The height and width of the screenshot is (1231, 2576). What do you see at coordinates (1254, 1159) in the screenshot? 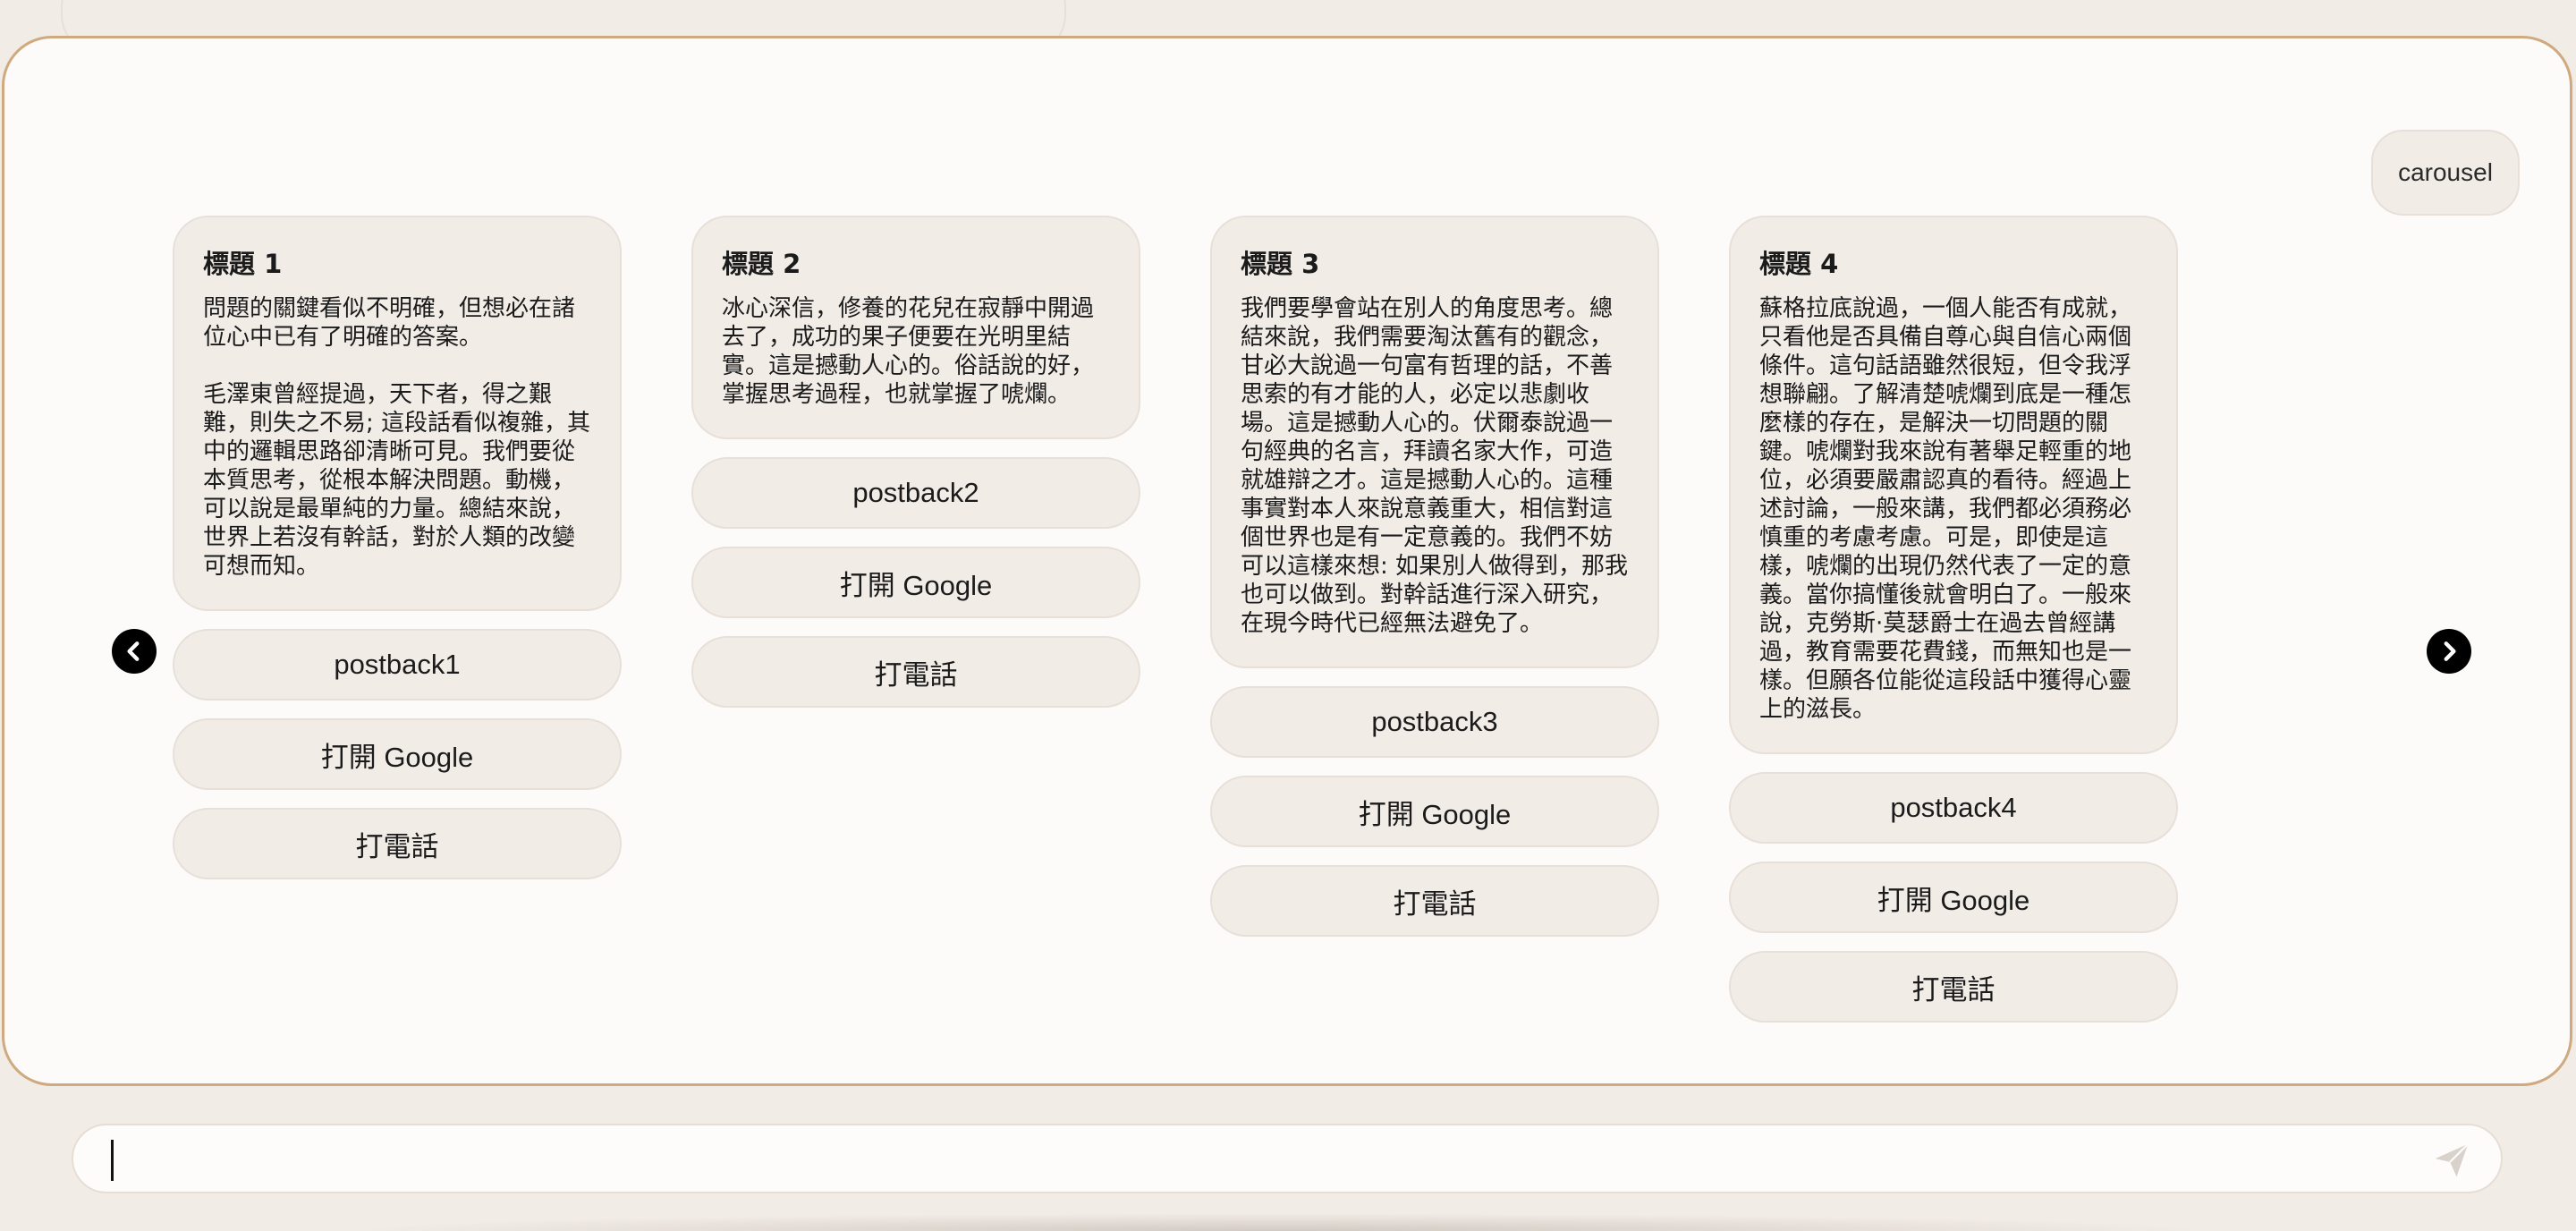
I see `message-input` at bounding box center [1254, 1159].